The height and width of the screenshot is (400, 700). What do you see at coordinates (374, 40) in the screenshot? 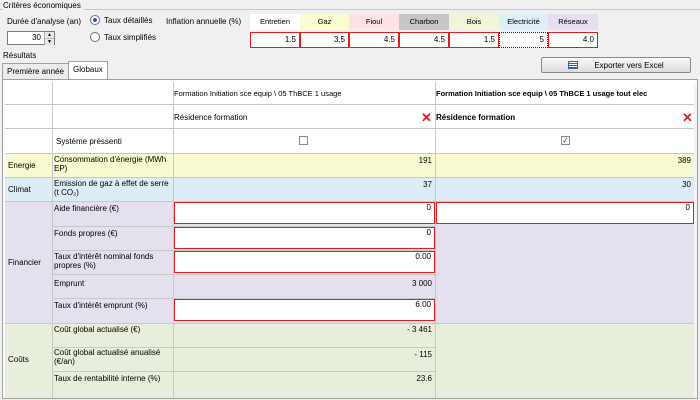
I see `inflation-fioul-input: 4.5` at bounding box center [374, 40].